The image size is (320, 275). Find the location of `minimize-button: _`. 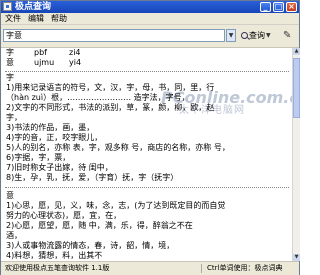

minimize-button: _ is located at coordinates (265, 7).